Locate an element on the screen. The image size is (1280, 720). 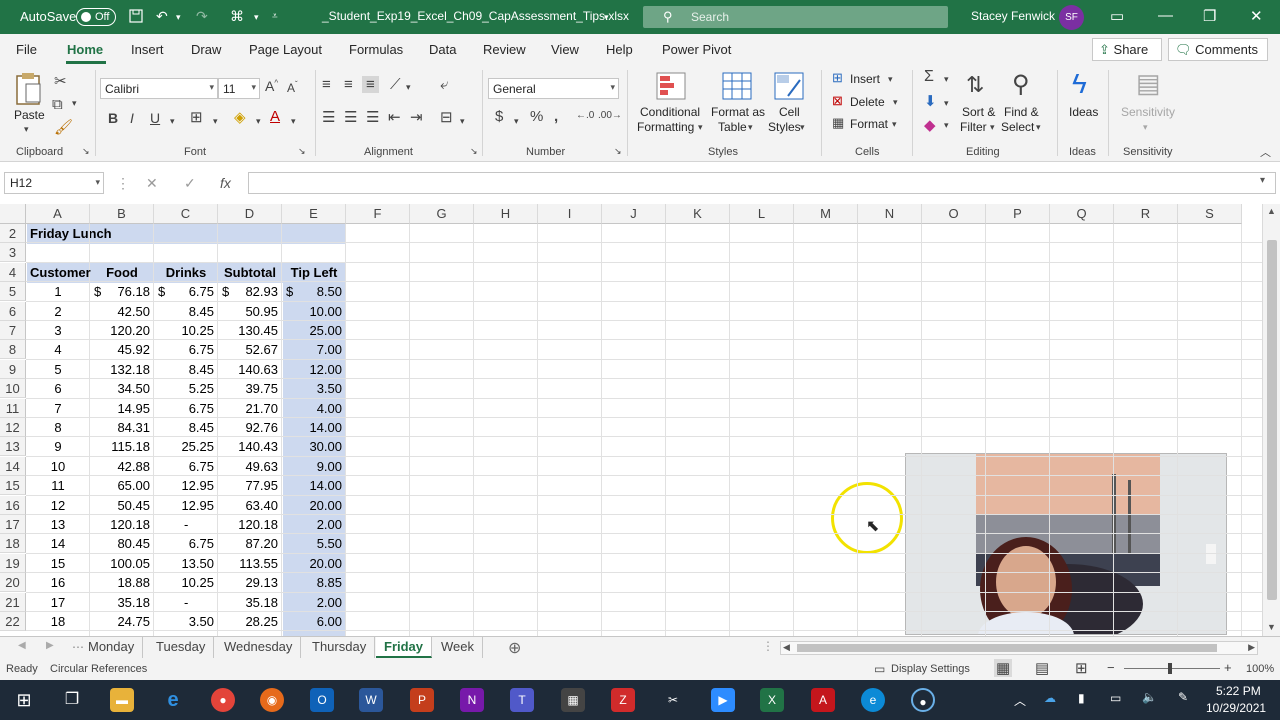
tab-view: View is located at coordinates (565, 49).